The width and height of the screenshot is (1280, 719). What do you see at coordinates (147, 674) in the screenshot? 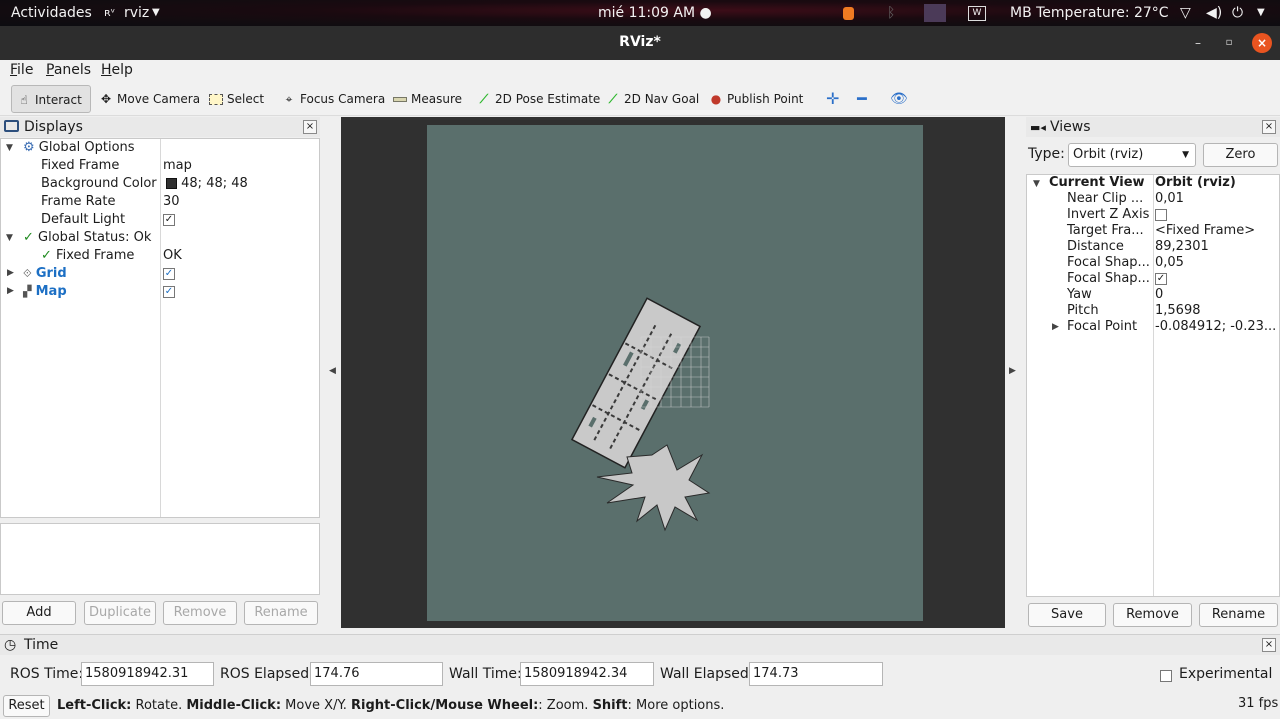
I see `ros-time-field: 1580918942.31` at bounding box center [147, 674].